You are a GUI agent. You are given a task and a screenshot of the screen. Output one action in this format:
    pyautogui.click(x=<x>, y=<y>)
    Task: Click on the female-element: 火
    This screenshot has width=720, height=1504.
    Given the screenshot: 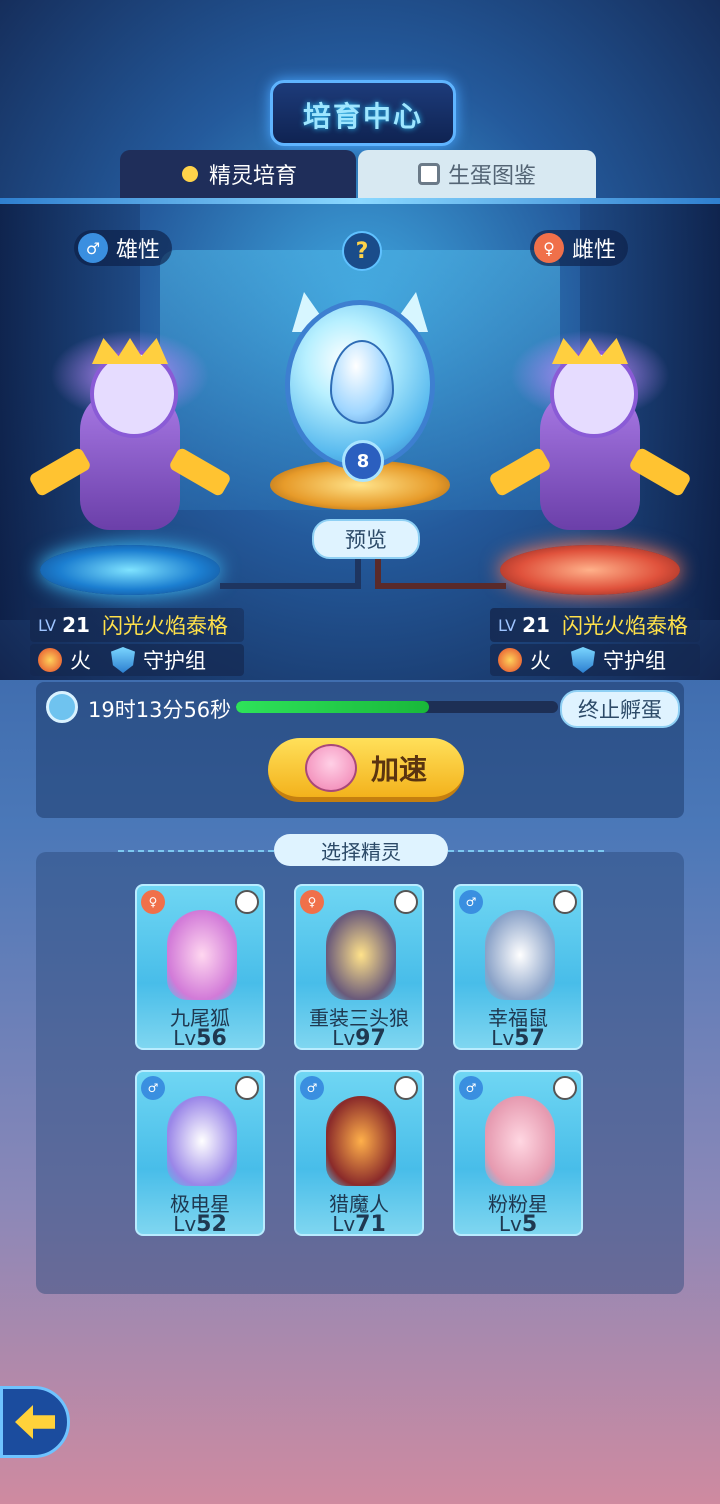 What is the action you would take?
    pyautogui.click(x=540, y=661)
    